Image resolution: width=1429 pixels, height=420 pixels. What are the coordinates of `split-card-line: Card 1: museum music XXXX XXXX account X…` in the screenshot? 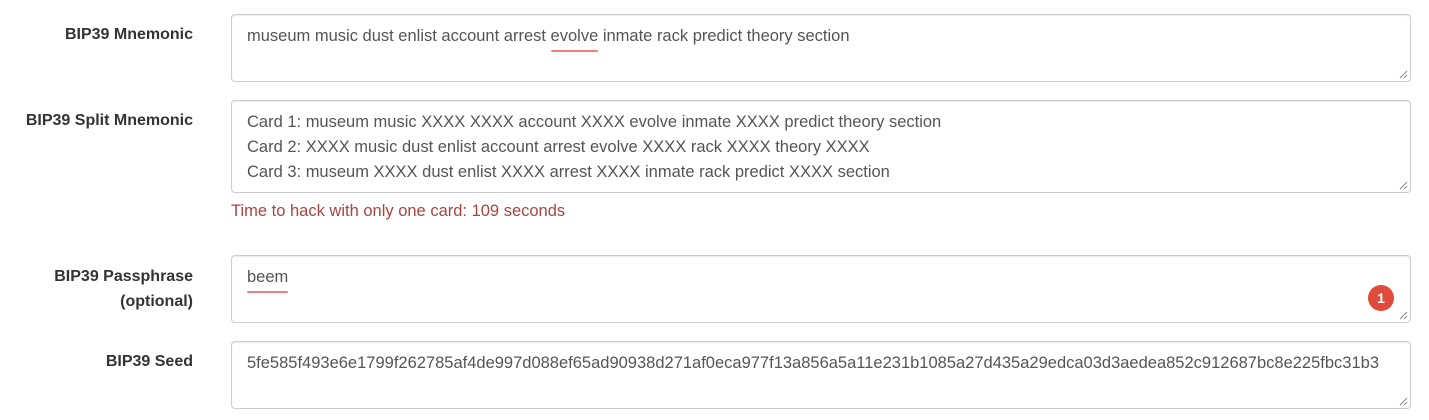 It's located at (594, 122).